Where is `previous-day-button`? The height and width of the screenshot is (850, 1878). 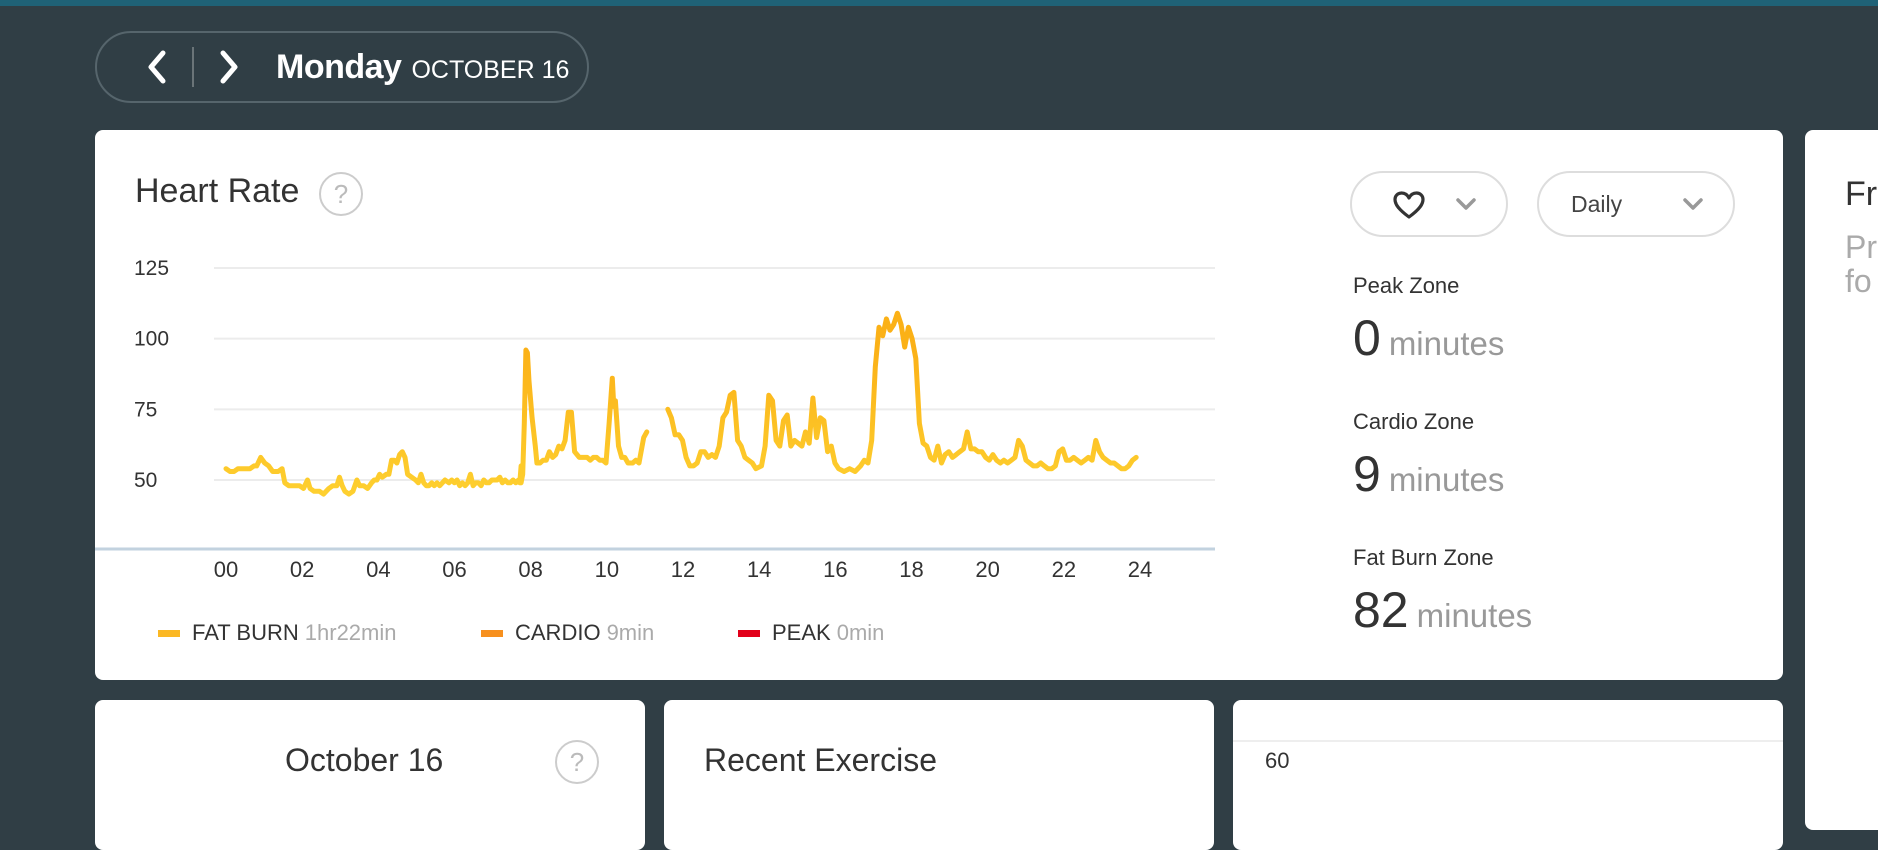
previous-day-button is located at coordinates (157, 67).